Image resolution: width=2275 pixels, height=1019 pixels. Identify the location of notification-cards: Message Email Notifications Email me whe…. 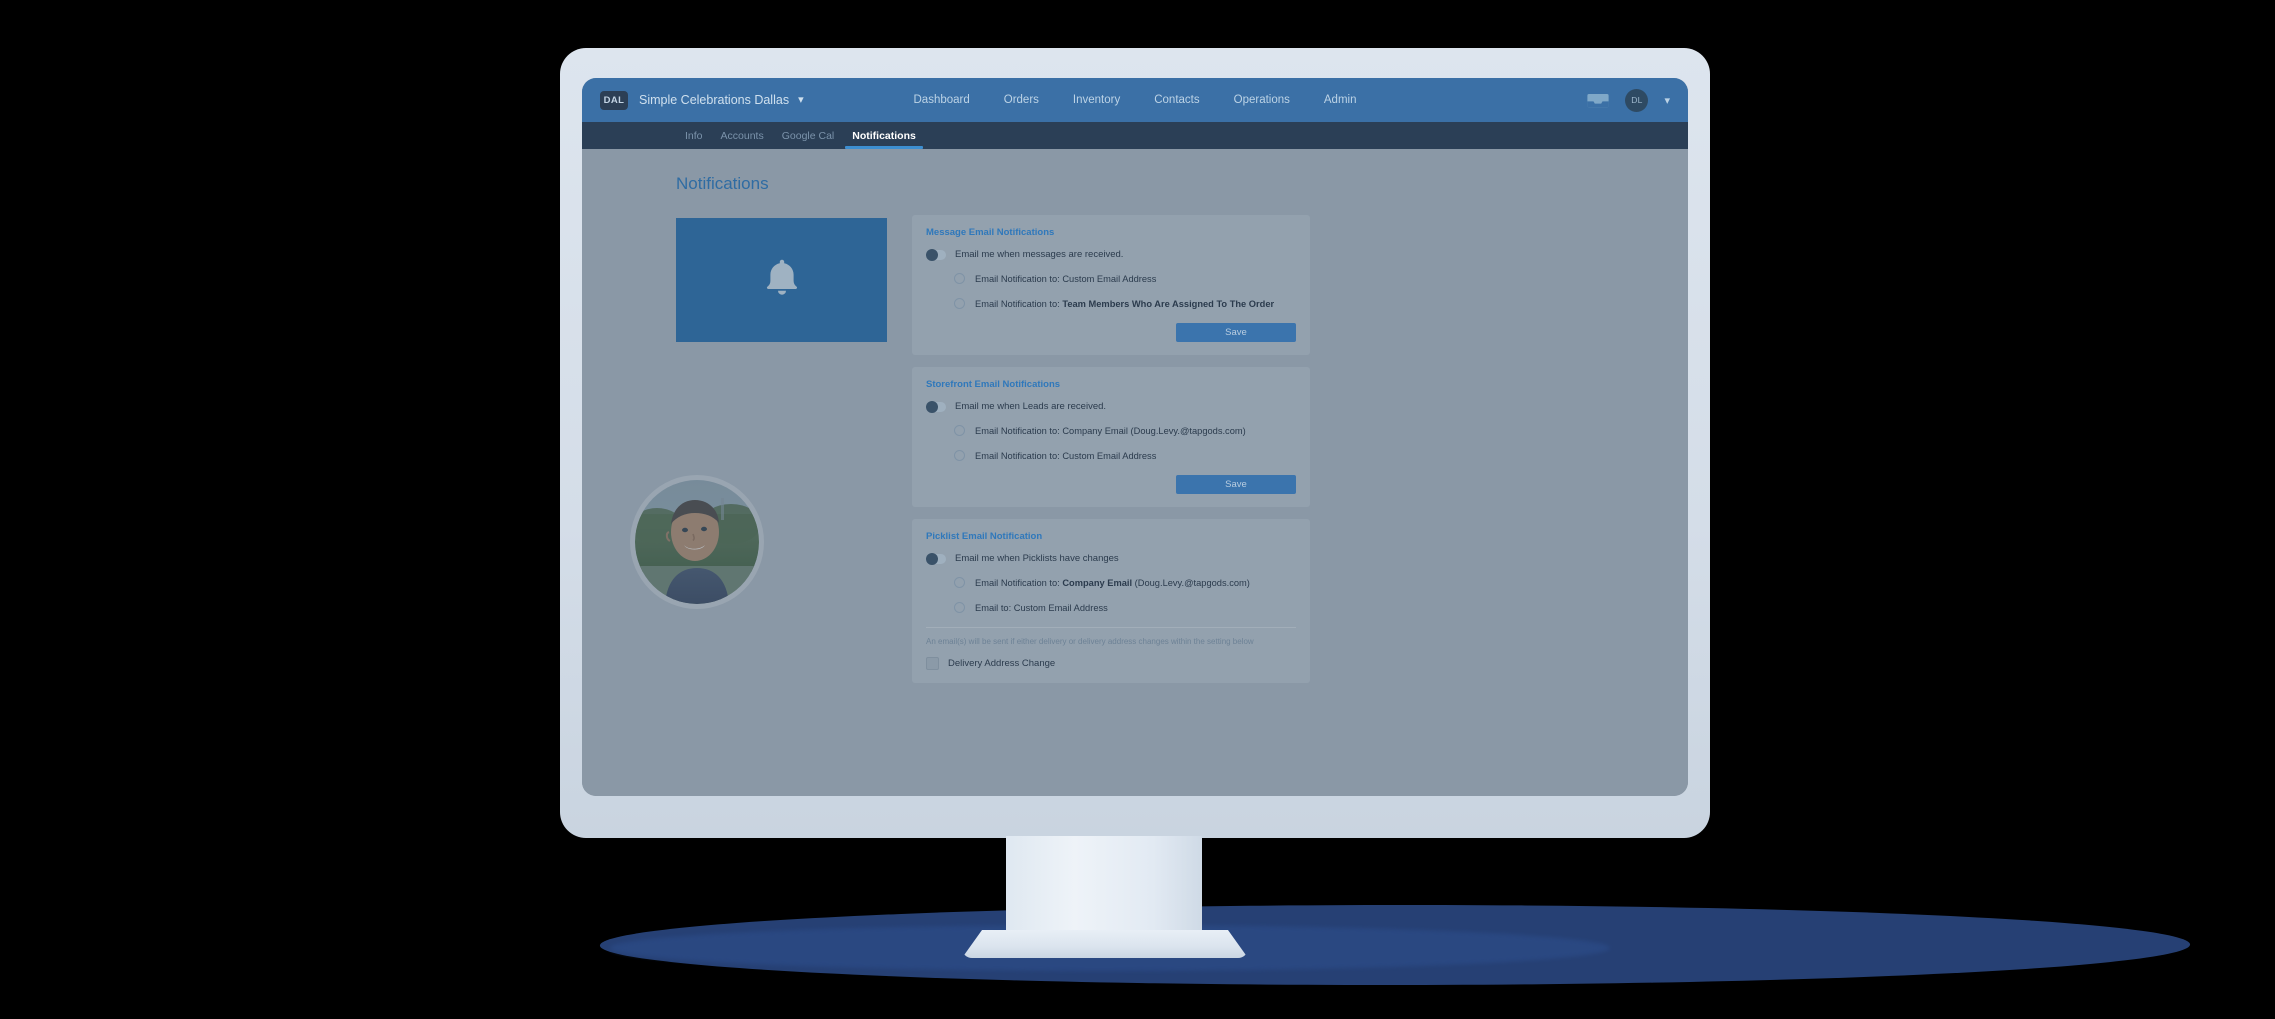
(1111, 455).